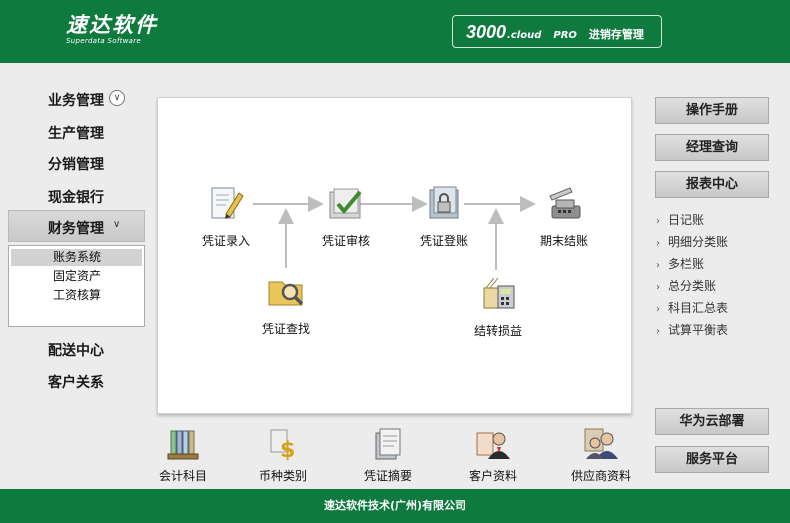 The height and width of the screenshot is (523, 790). Describe the element at coordinates (493, 445) in the screenshot. I see `customer-icon` at that location.